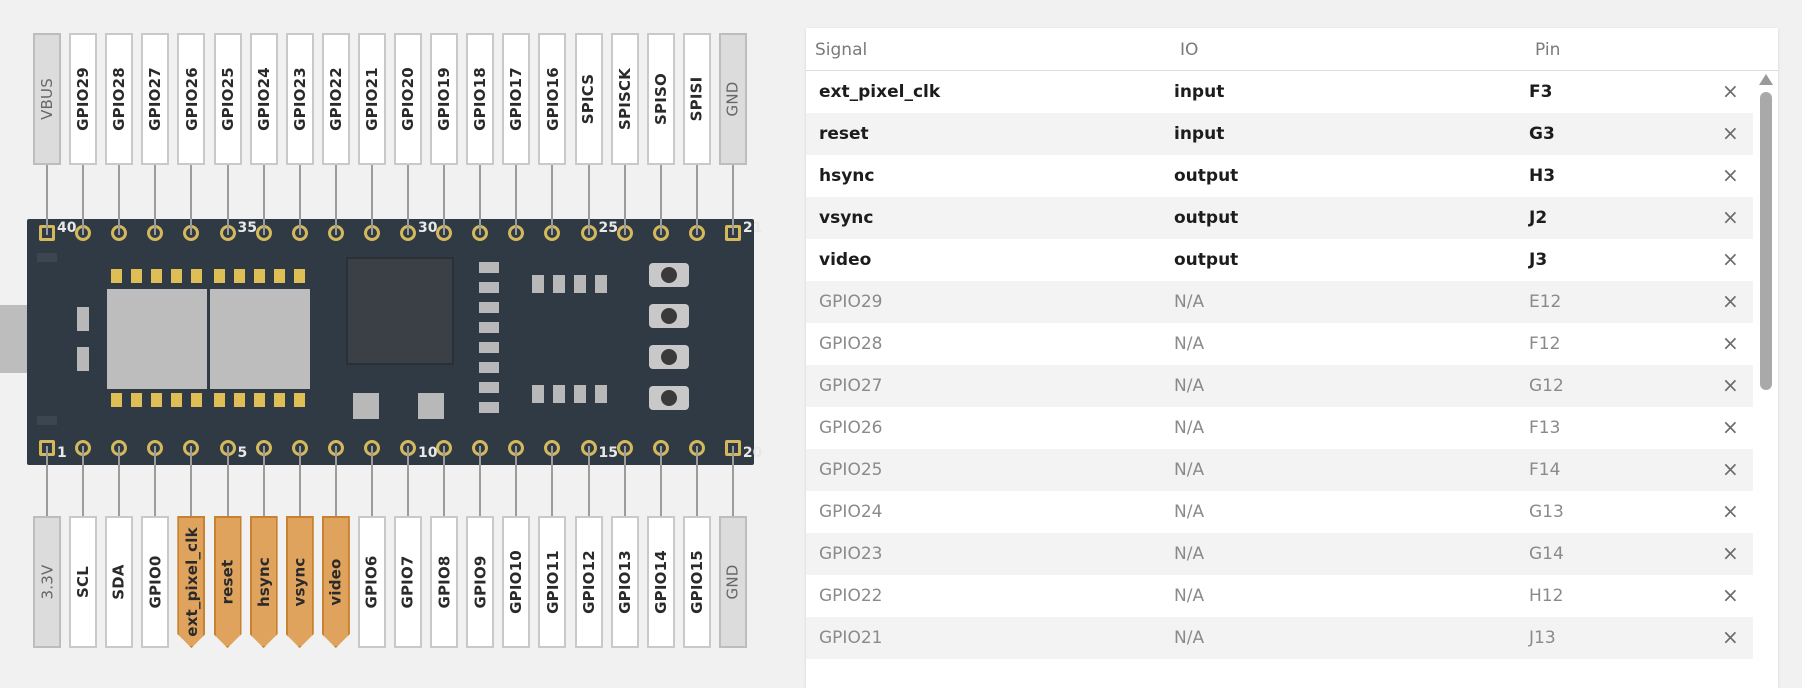 The height and width of the screenshot is (688, 1802). I want to click on pin-label-box: GPIO23, so click(299, 99).